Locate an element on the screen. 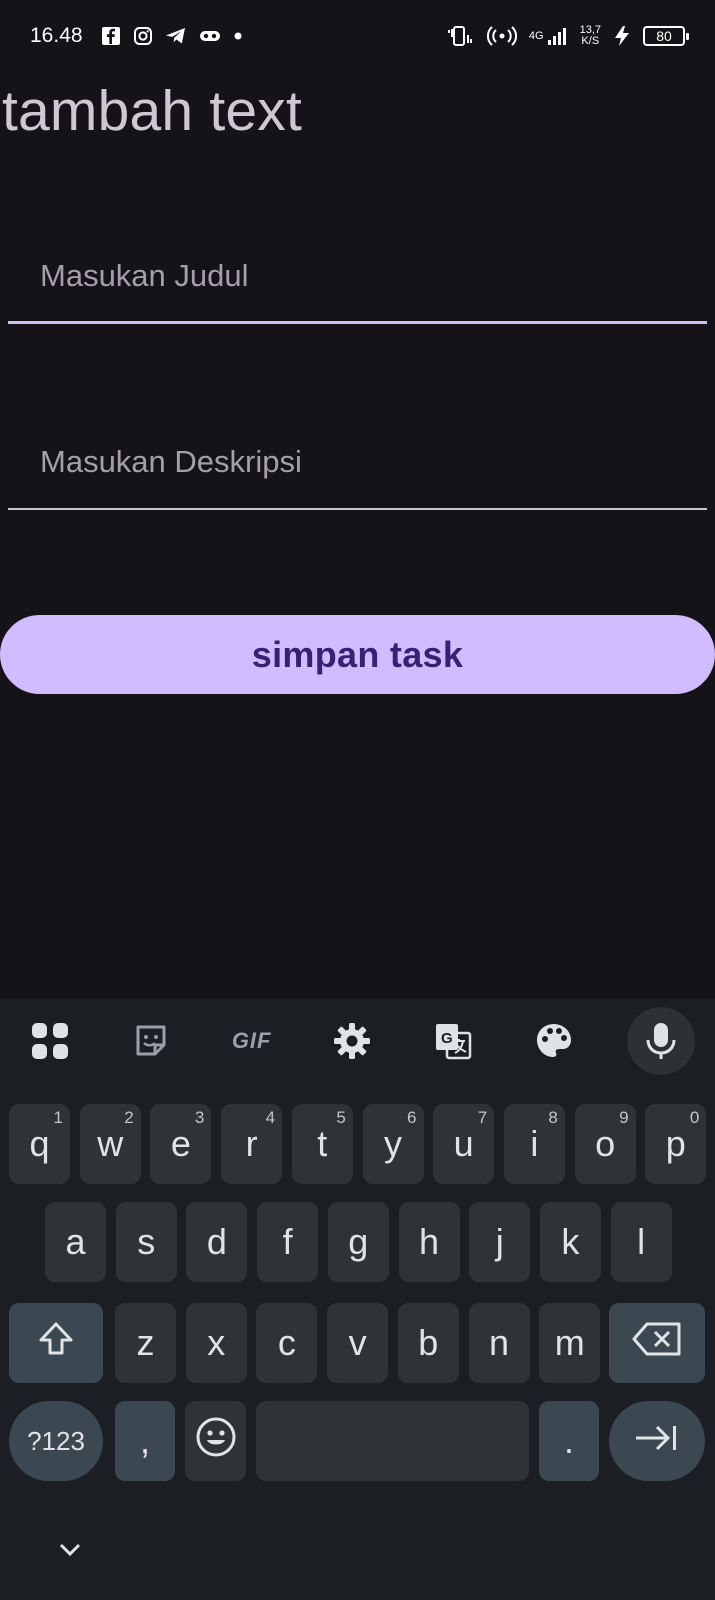 This screenshot has height=1600, width=715. key-label: t is located at coordinates (322, 1143).